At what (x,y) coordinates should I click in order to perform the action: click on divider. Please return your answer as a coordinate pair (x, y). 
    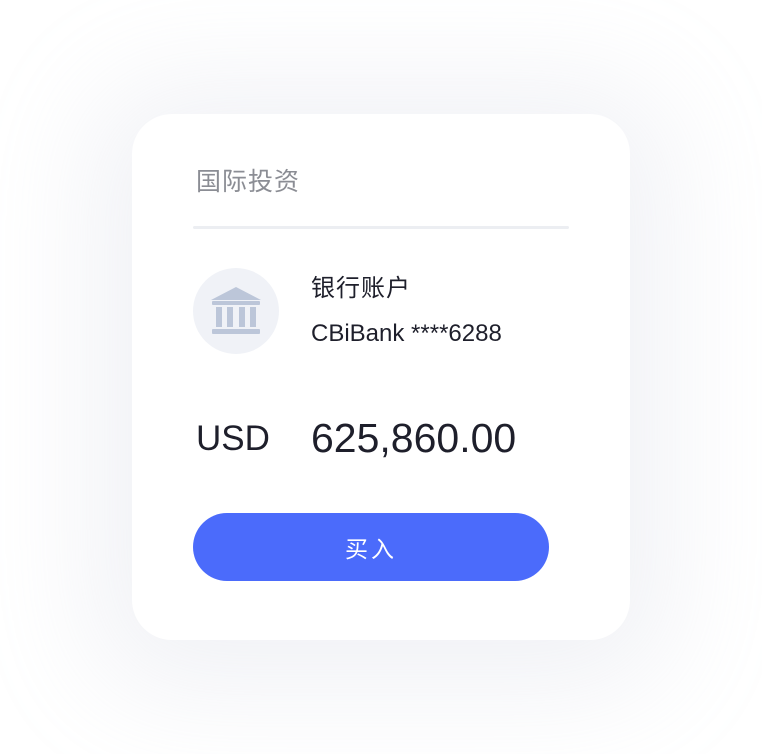
    Looking at the image, I should click on (381, 227).